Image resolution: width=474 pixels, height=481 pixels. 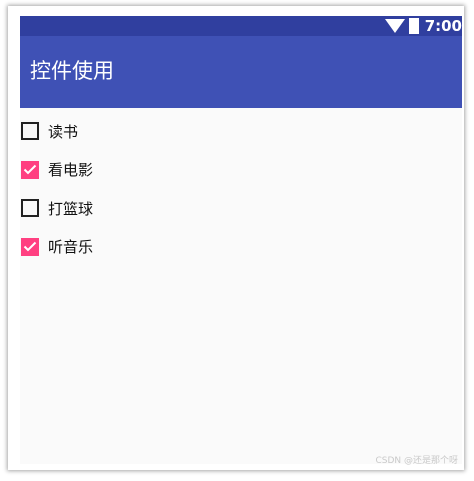 What do you see at coordinates (241, 72) in the screenshot?
I see `app-bar: 控件使用` at bounding box center [241, 72].